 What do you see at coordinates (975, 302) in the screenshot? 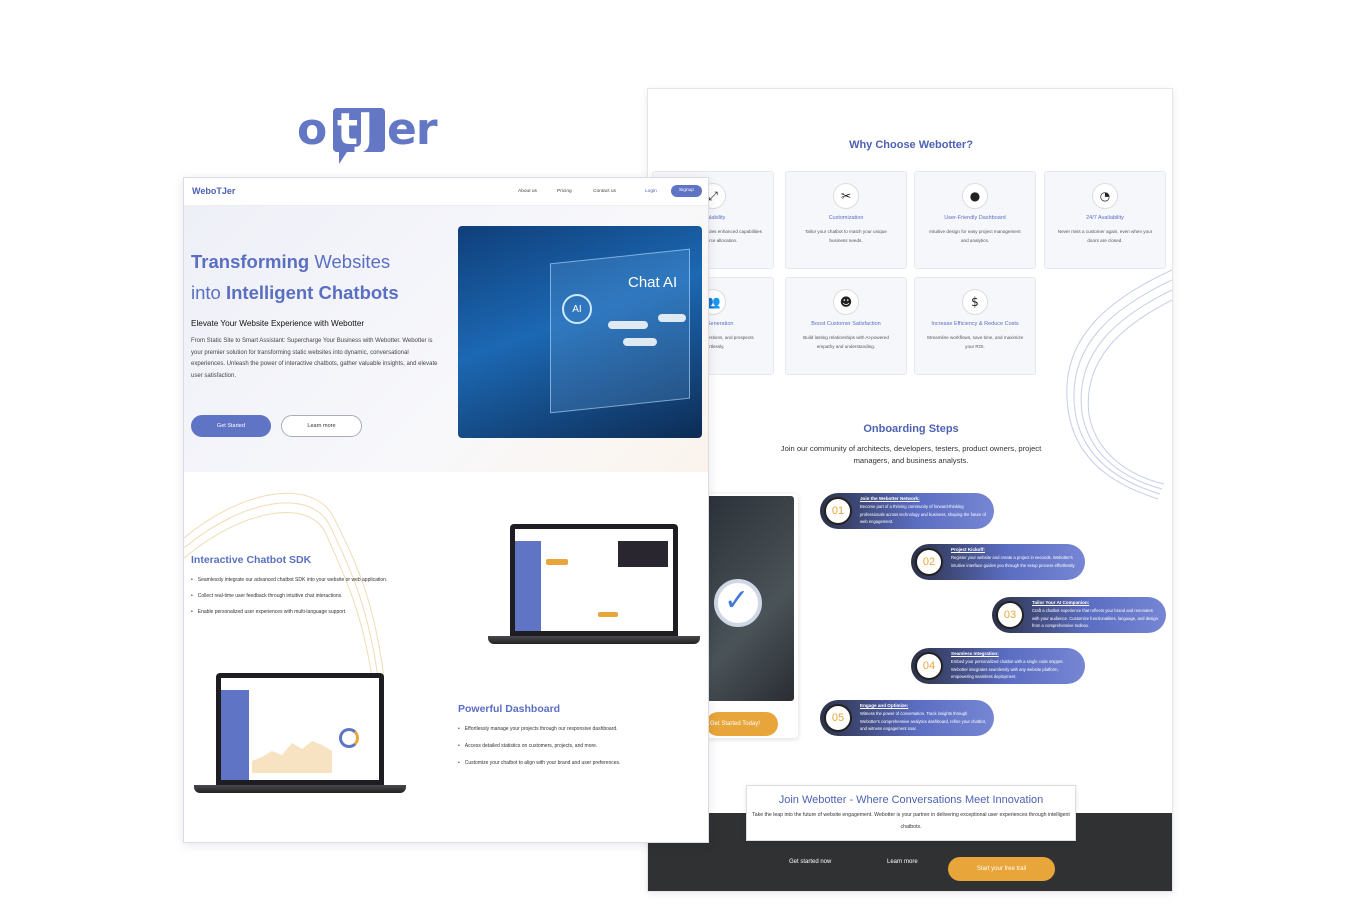
I see `dollar-icon: $` at bounding box center [975, 302].